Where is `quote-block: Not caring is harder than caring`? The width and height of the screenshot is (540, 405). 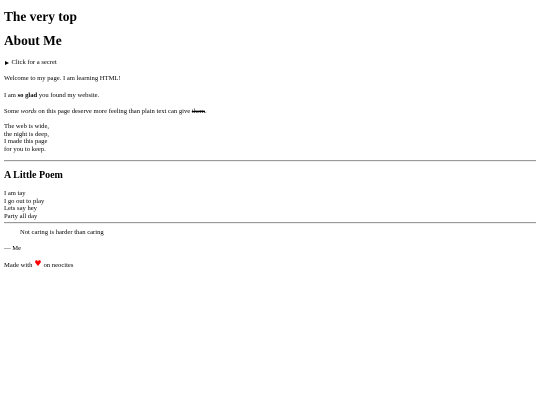
quote-block: Not caring is harder than caring is located at coordinates (62, 233).